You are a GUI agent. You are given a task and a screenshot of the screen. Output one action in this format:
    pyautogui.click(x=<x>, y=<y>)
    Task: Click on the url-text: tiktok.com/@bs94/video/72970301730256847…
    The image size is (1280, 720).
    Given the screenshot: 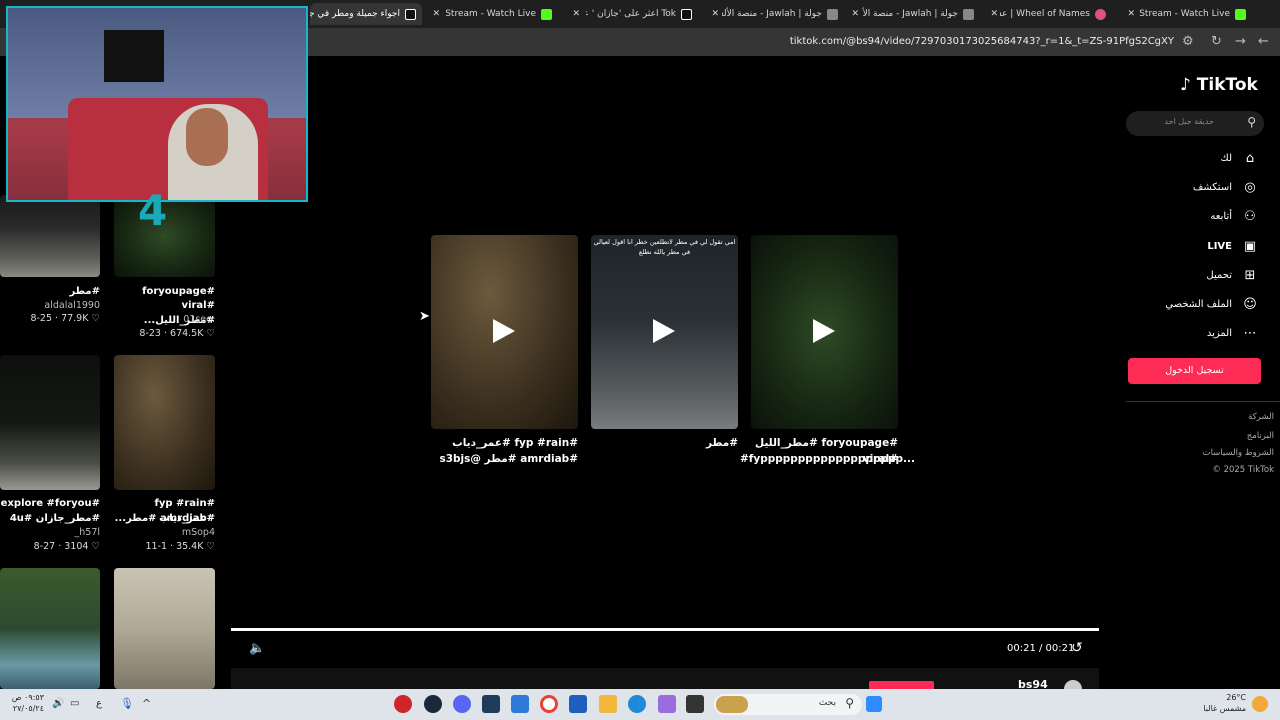 What is the action you would take?
    pyautogui.click(x=982, y=41)
    